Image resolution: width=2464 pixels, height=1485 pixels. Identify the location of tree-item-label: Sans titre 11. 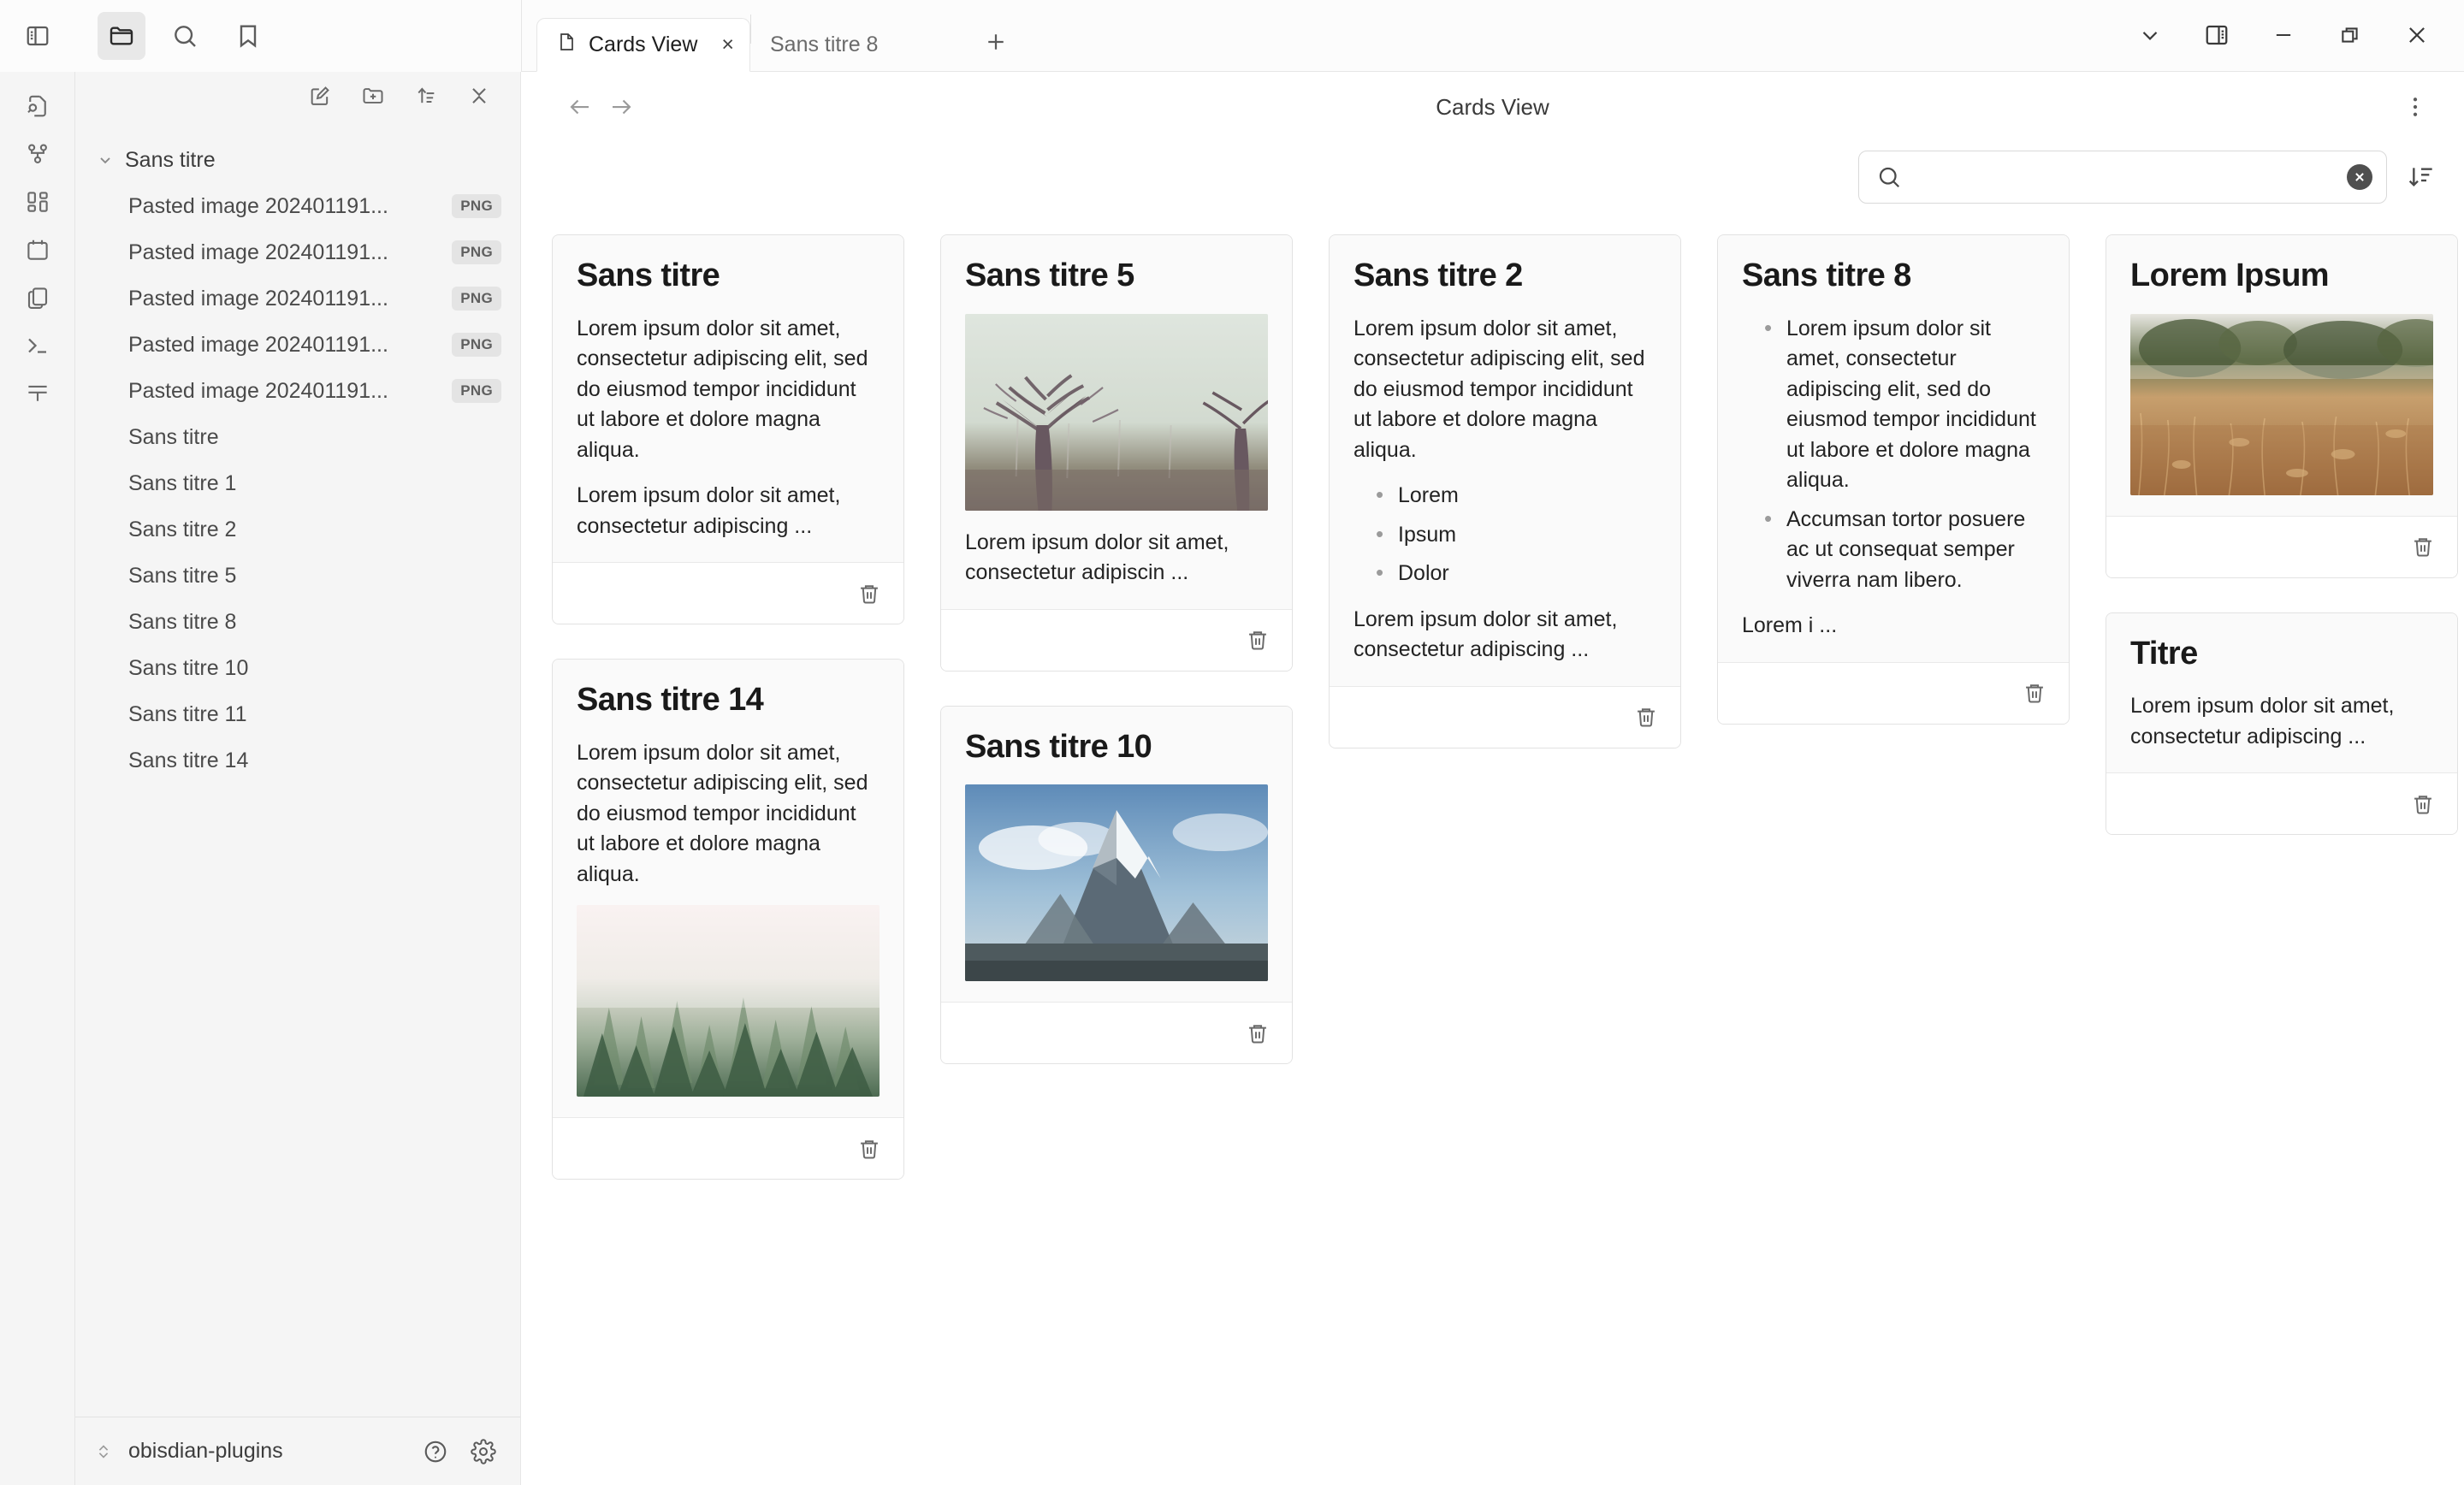
(187, 713).